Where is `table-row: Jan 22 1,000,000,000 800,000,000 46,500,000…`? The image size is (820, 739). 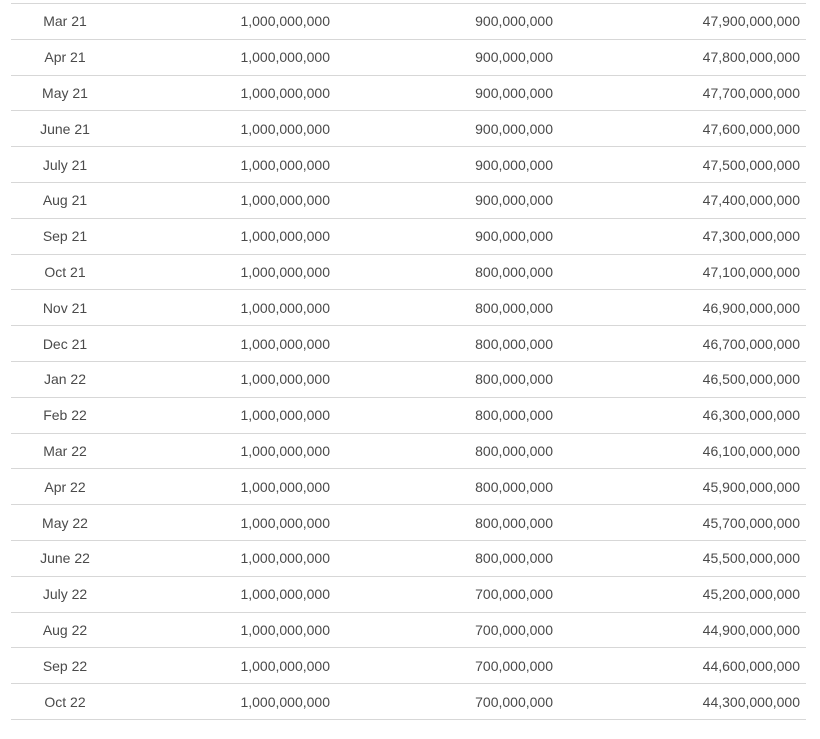
table-row: Jan 22 1,000,000,000 800,000,000 46,500,000… is located at coordinates (408, 380).